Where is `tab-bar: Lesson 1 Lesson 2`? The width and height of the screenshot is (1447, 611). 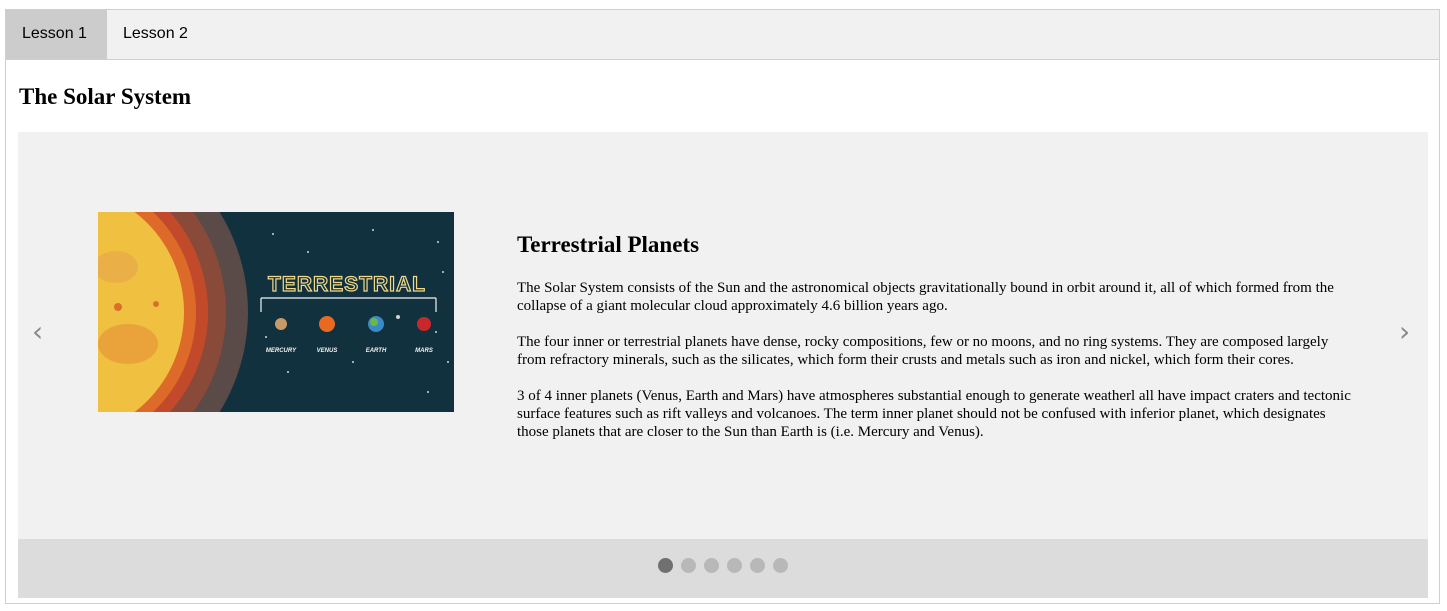
tab-bar: Lesson 1 Lesson 2 is located at coordinates (722, 35).